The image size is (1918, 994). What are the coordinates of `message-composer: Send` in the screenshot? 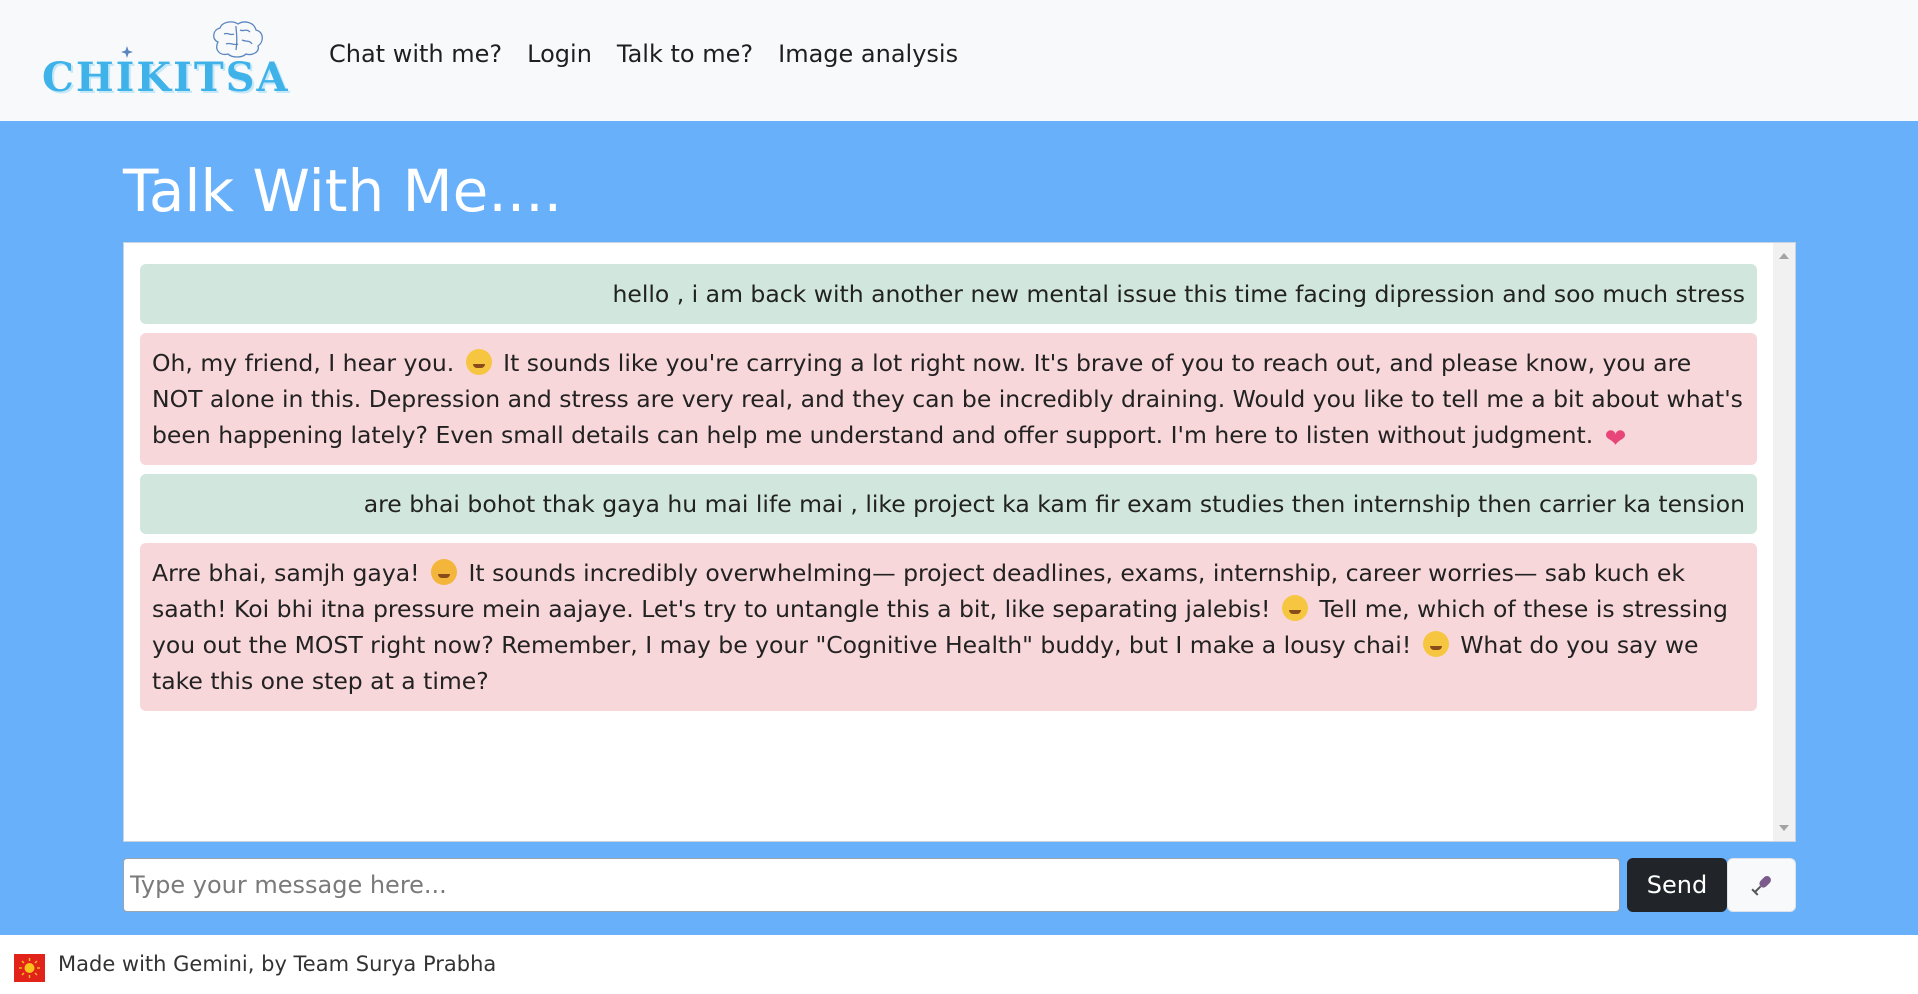 It's located at (959, 885).